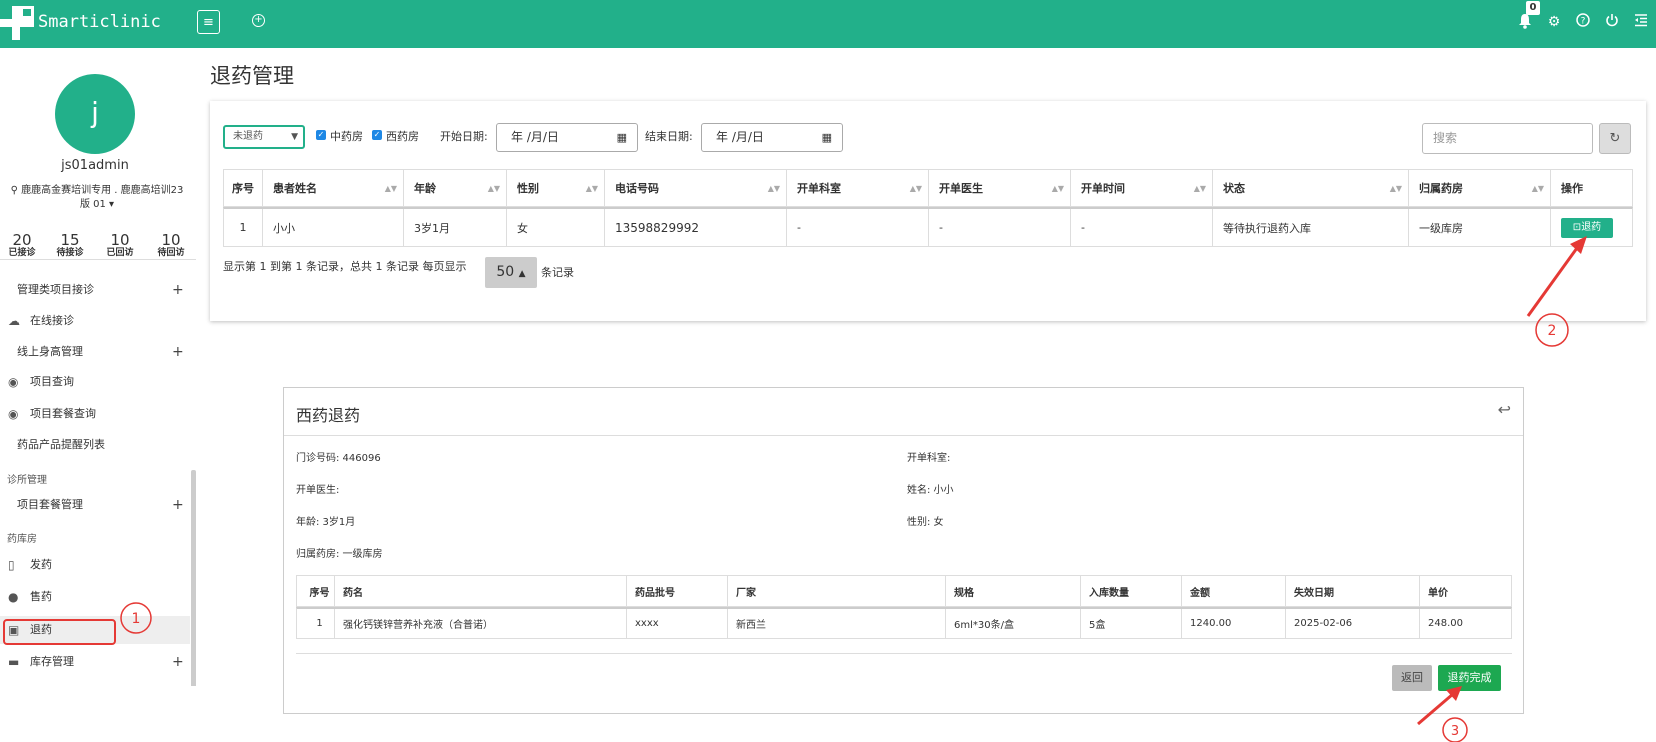 The height and width of the screenshot is (742, 1656). Describe the element at coordinates (402, 136) in the screenshot. I see `western-pharmacy-label: 西药房` at that location.